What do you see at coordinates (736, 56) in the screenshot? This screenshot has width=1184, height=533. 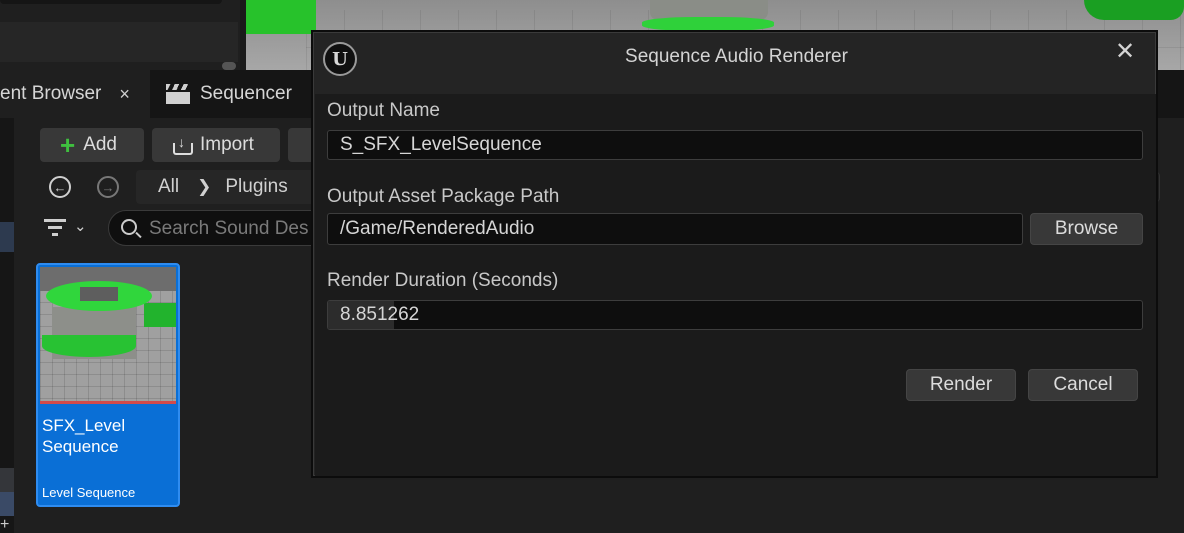 I see `dialog-title: Sequence Audio Renderer` at bounding box center [736, 56].